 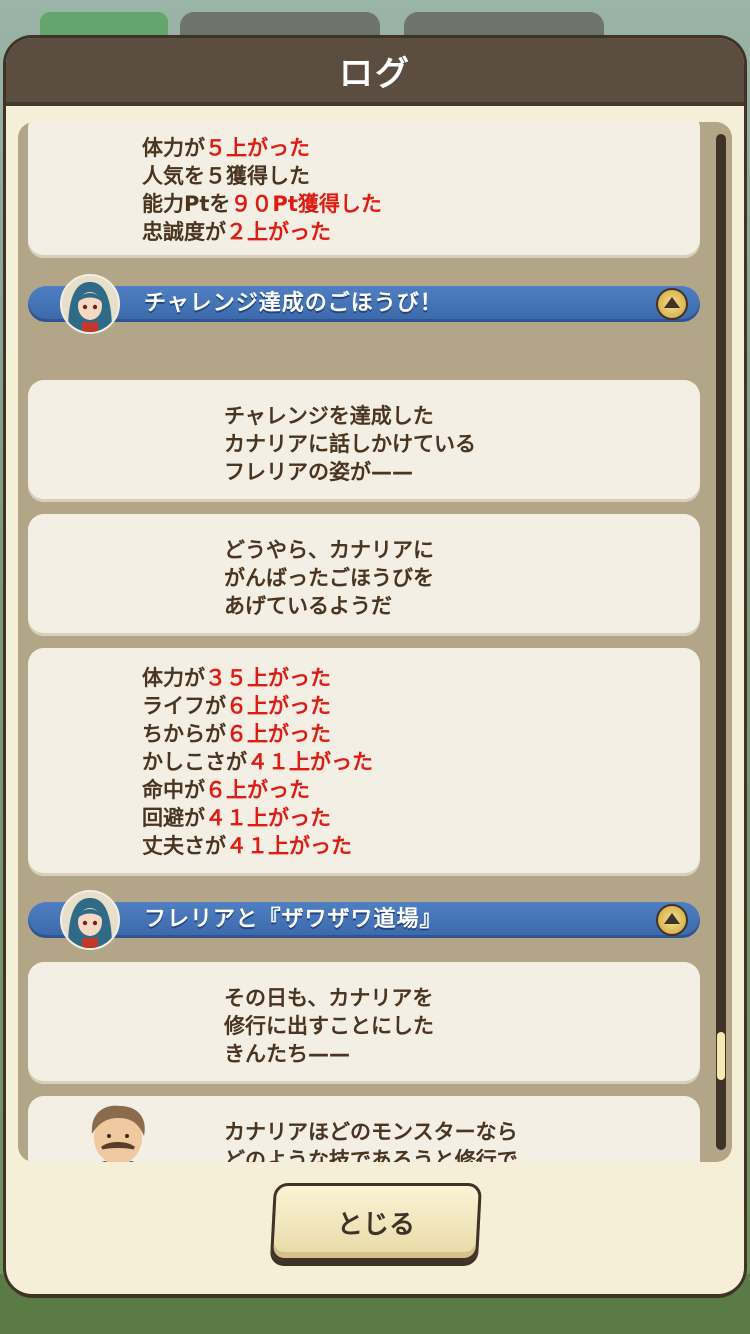 I want to click on log-card: チャレンジを達成したカナリアに話しかけている フレリアの姿が——, so click(x=364, y=441).